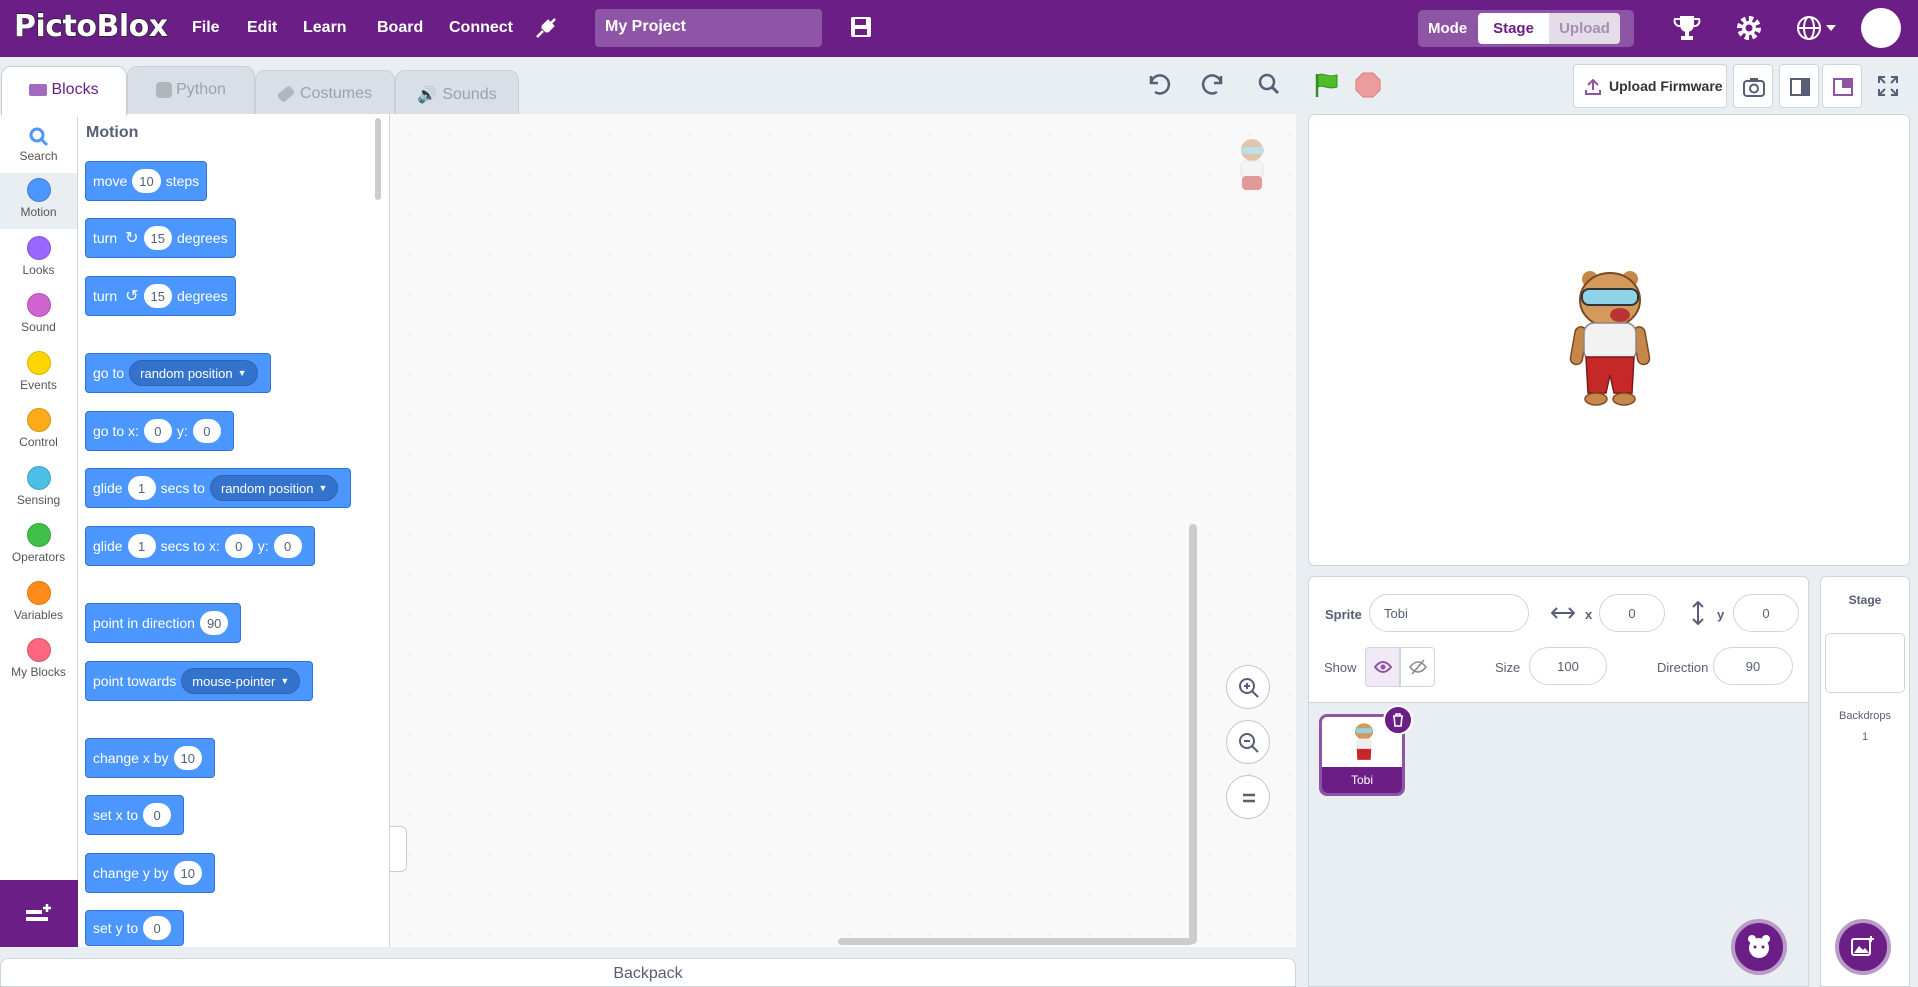 The height and width of the screenshot is (987, 1918). What do you see at coordinates (206, 28) in the screenshot?
I see `menu-file: File` at bounding box center [206, 28].